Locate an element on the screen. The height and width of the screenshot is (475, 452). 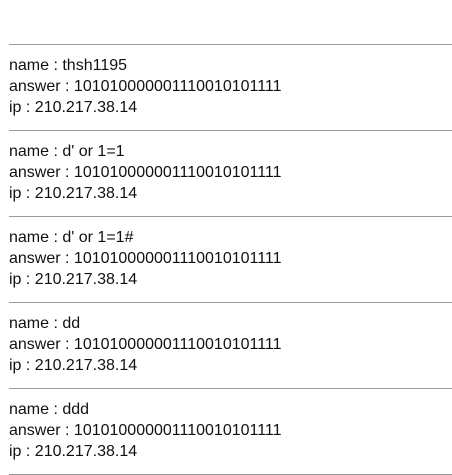
entry-name: name : thsh1195 is located at coordinates (68, 65).